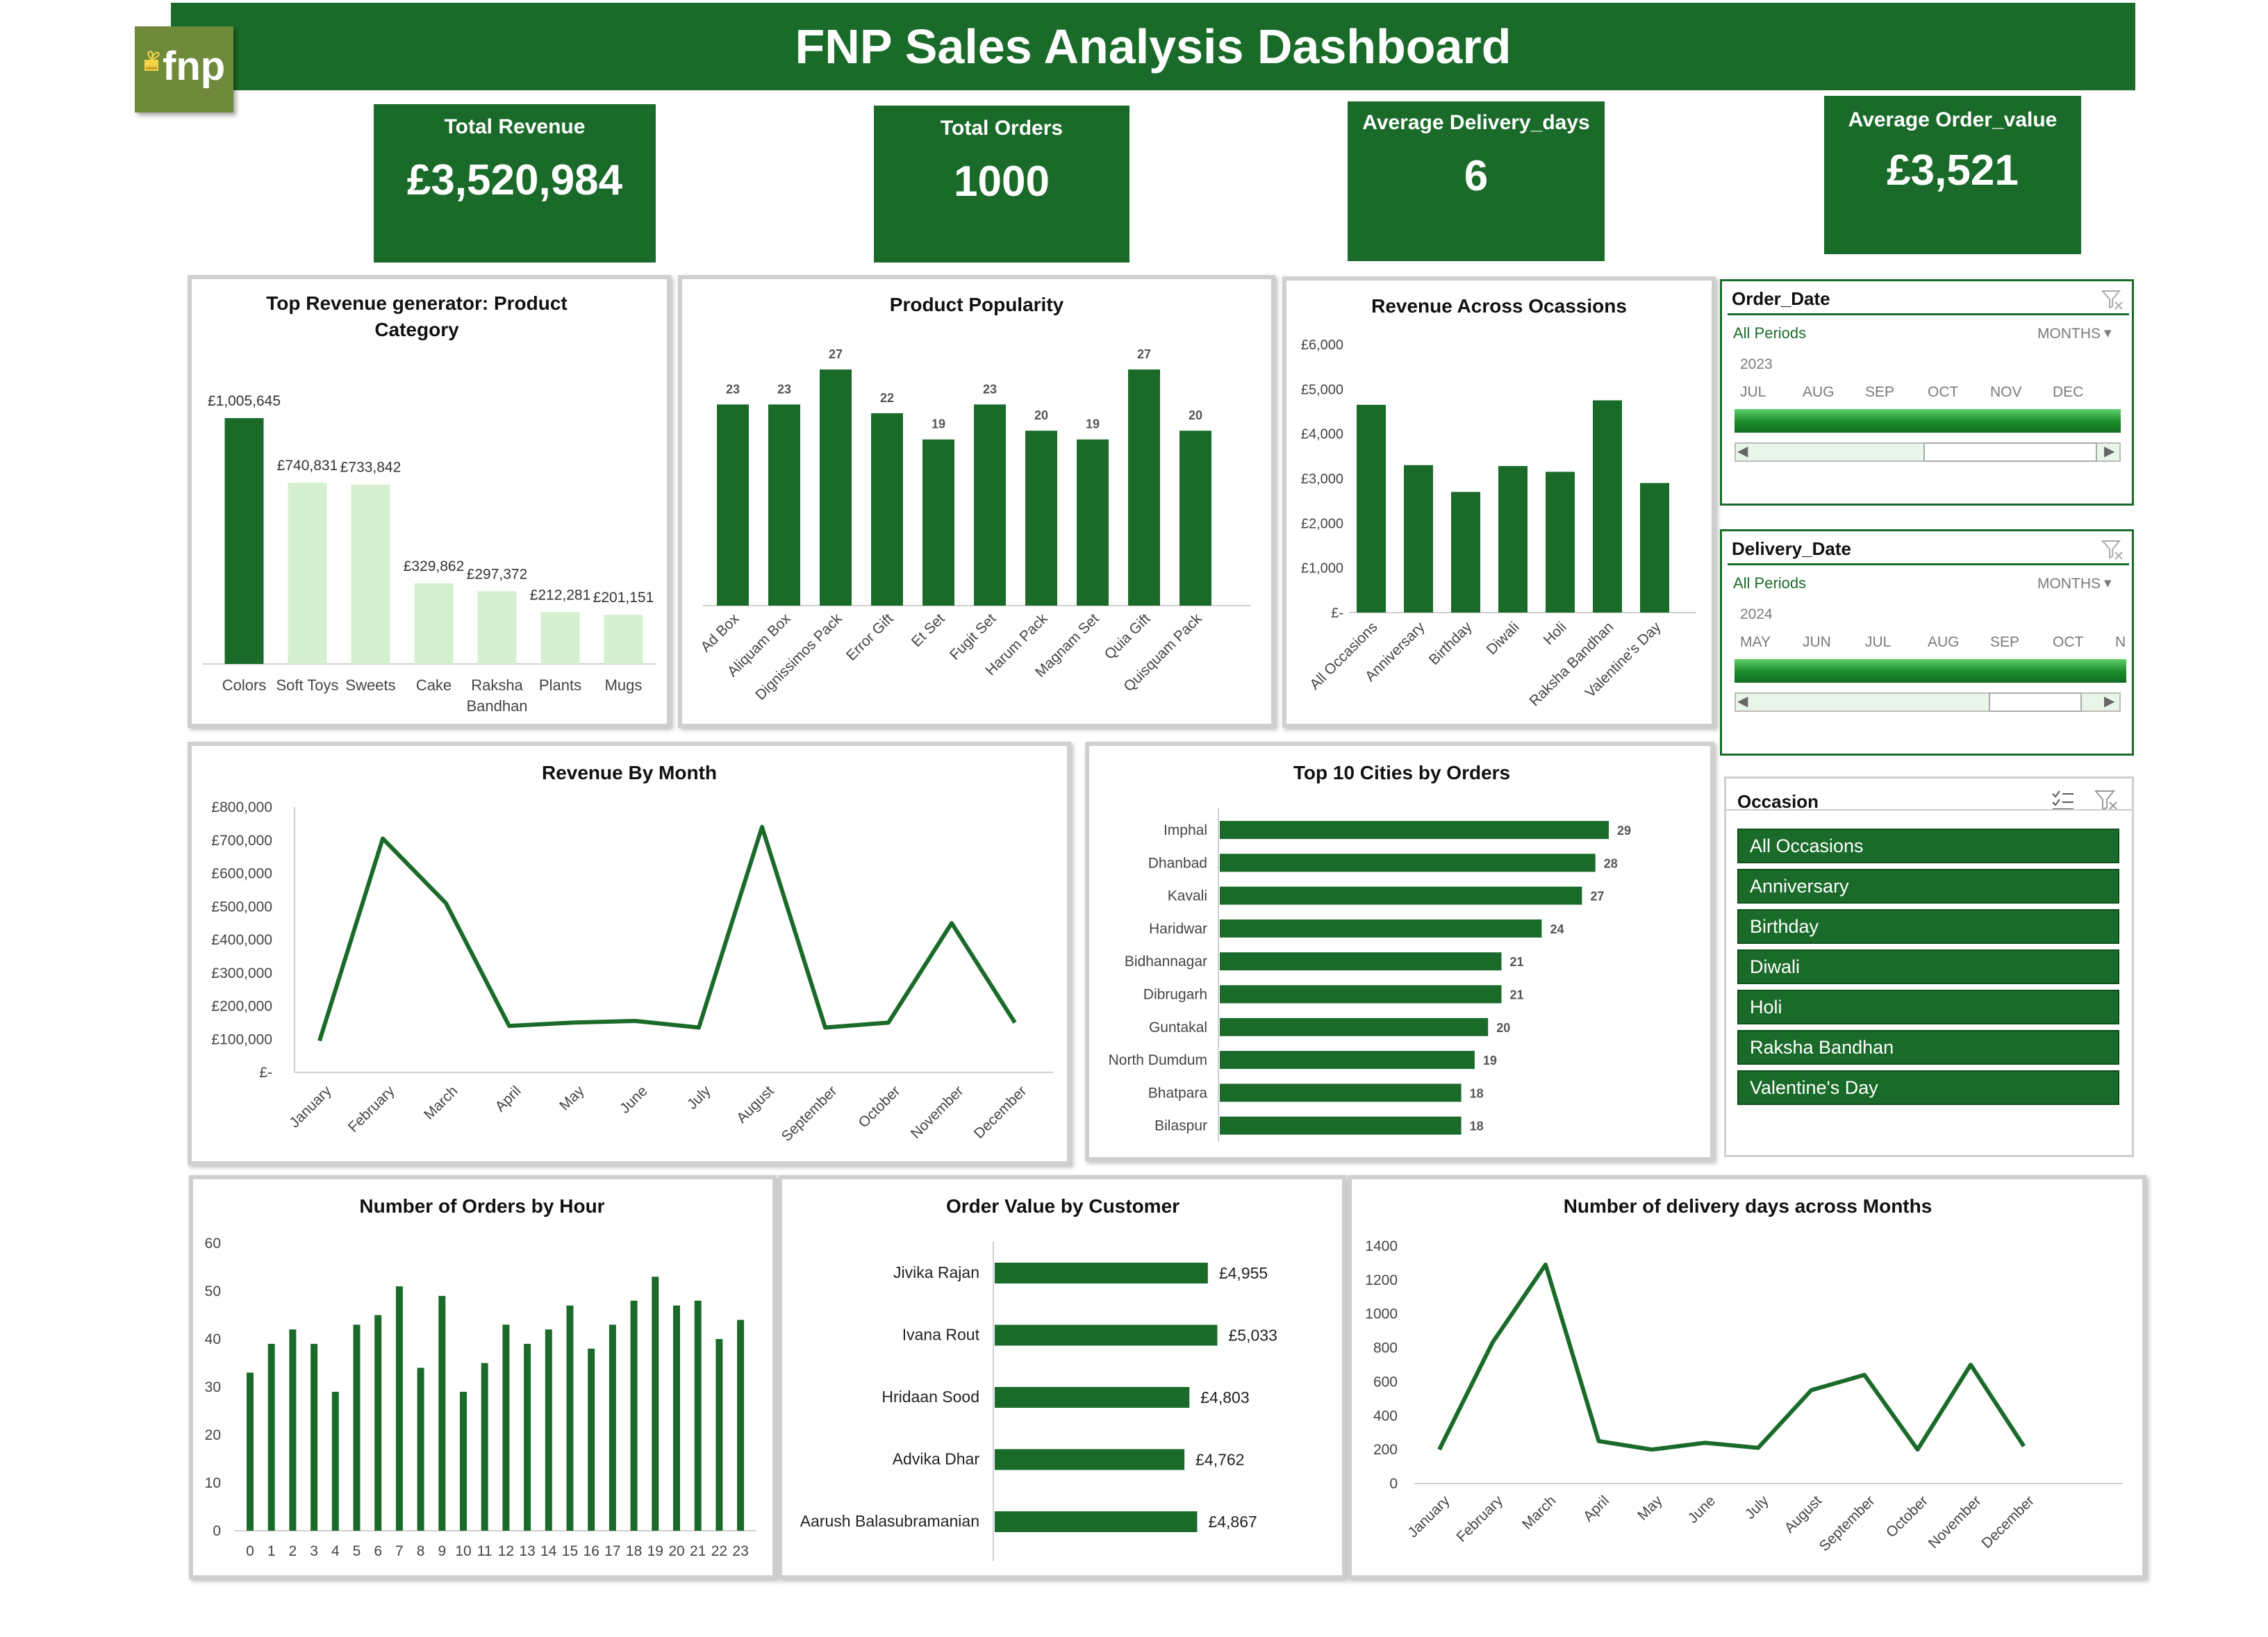  Describe the element at coordinates (755, 1105) in the screenshot. I see `x-tick-label: August` at that location.